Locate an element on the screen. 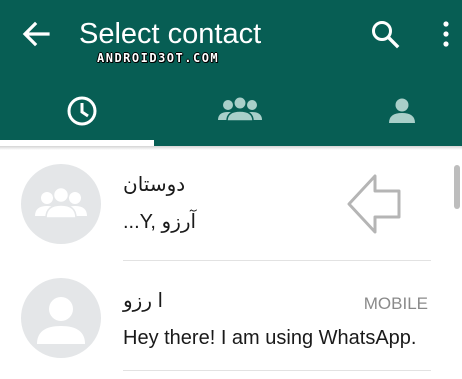  pointer-arrow-left-icon is located at coordinates (374, 204).